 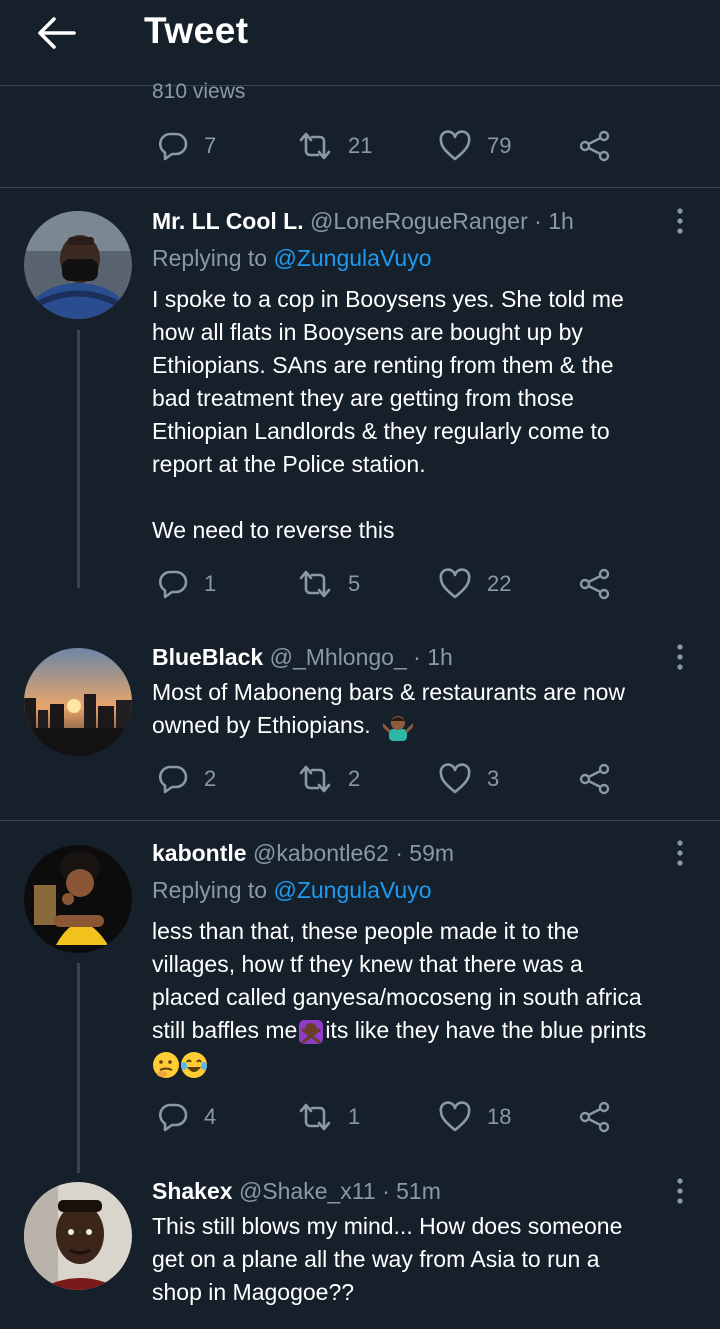 I want to click on back-button, so click(x=56, y=33).